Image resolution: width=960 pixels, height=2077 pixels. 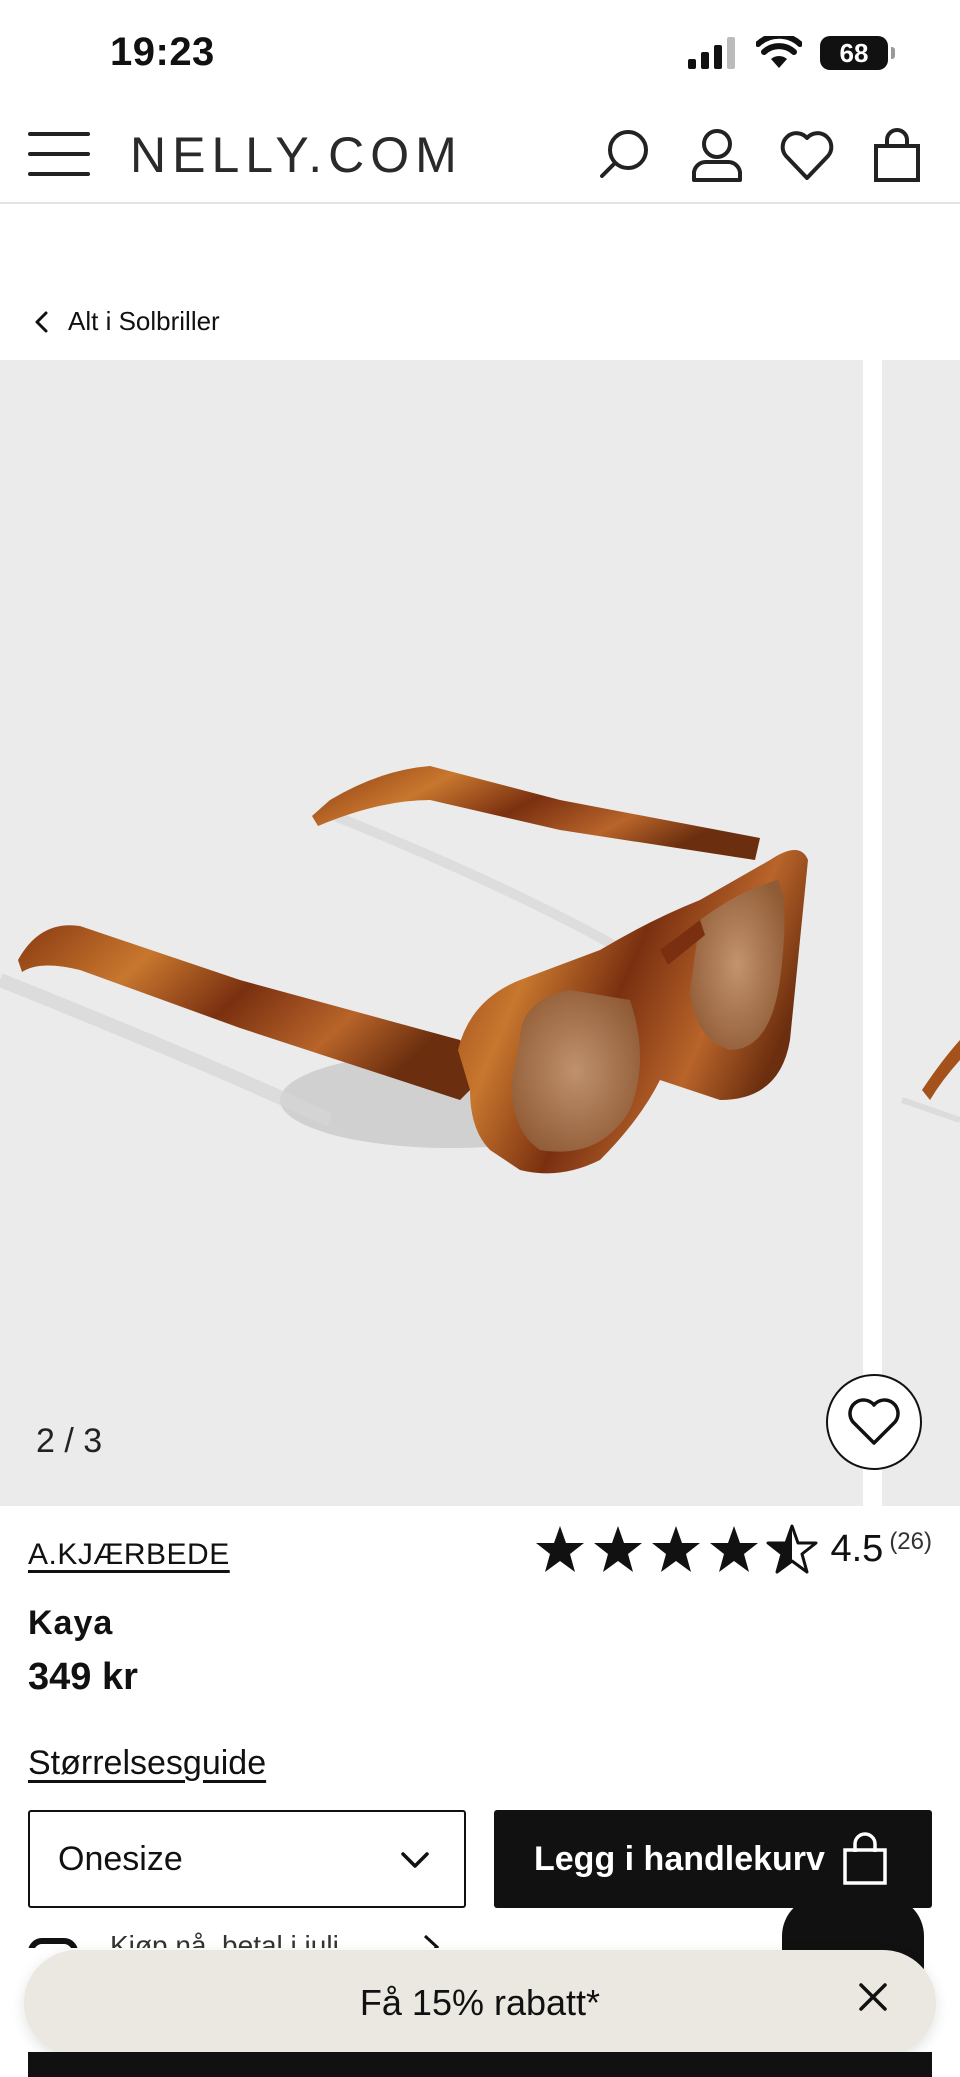 I want to click on account-icon, so click(x=717, y=155).